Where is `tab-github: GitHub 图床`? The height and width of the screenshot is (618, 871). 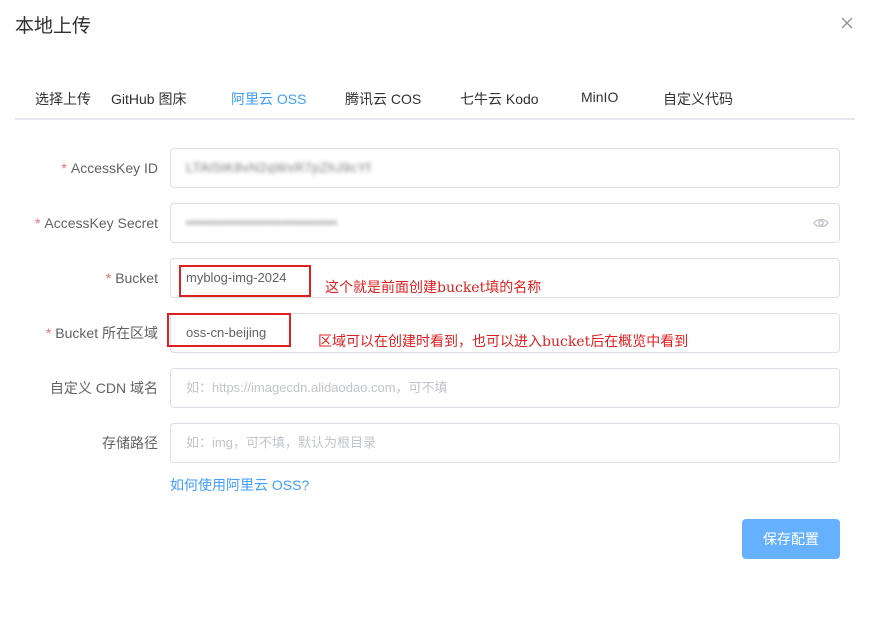
tab-github: GitHub 图床 is located at coordinates (148, 99).